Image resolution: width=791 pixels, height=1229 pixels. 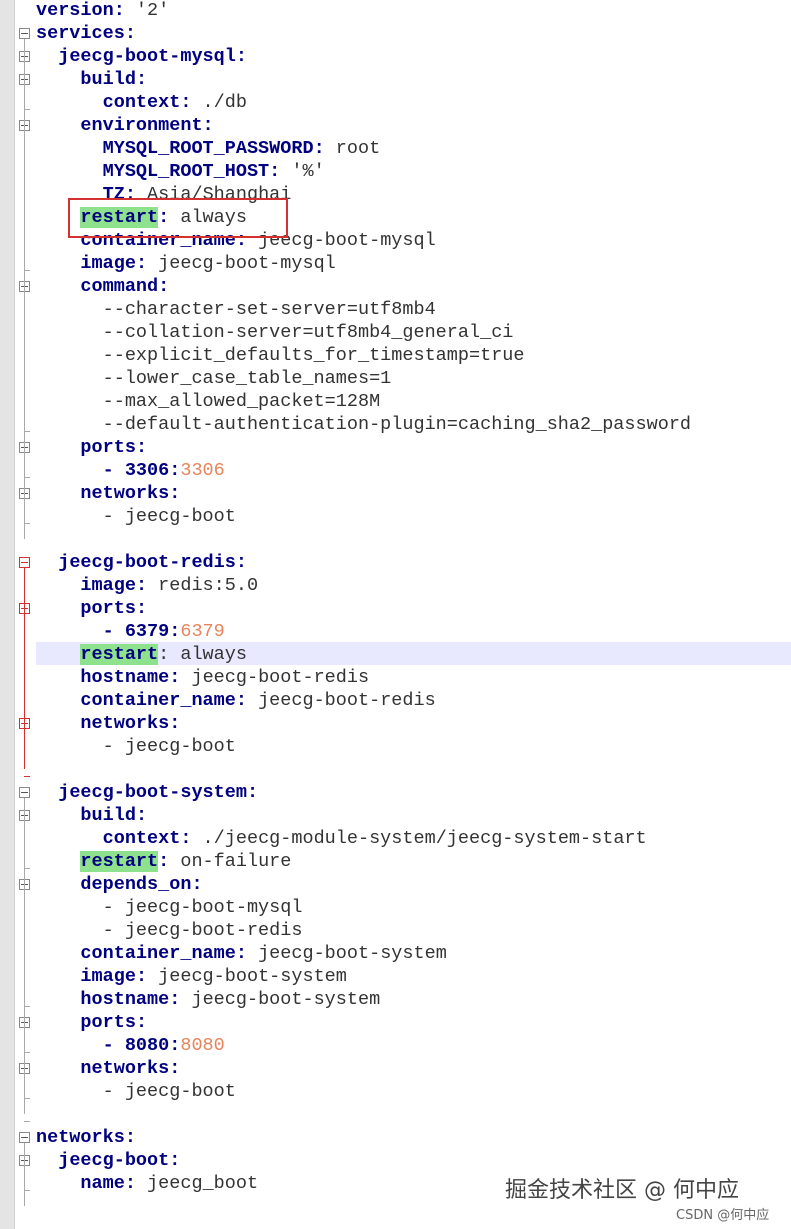 I want to click on code-line: --collation-server=utf8mb4_general_ci, so click(x=275, y=332).